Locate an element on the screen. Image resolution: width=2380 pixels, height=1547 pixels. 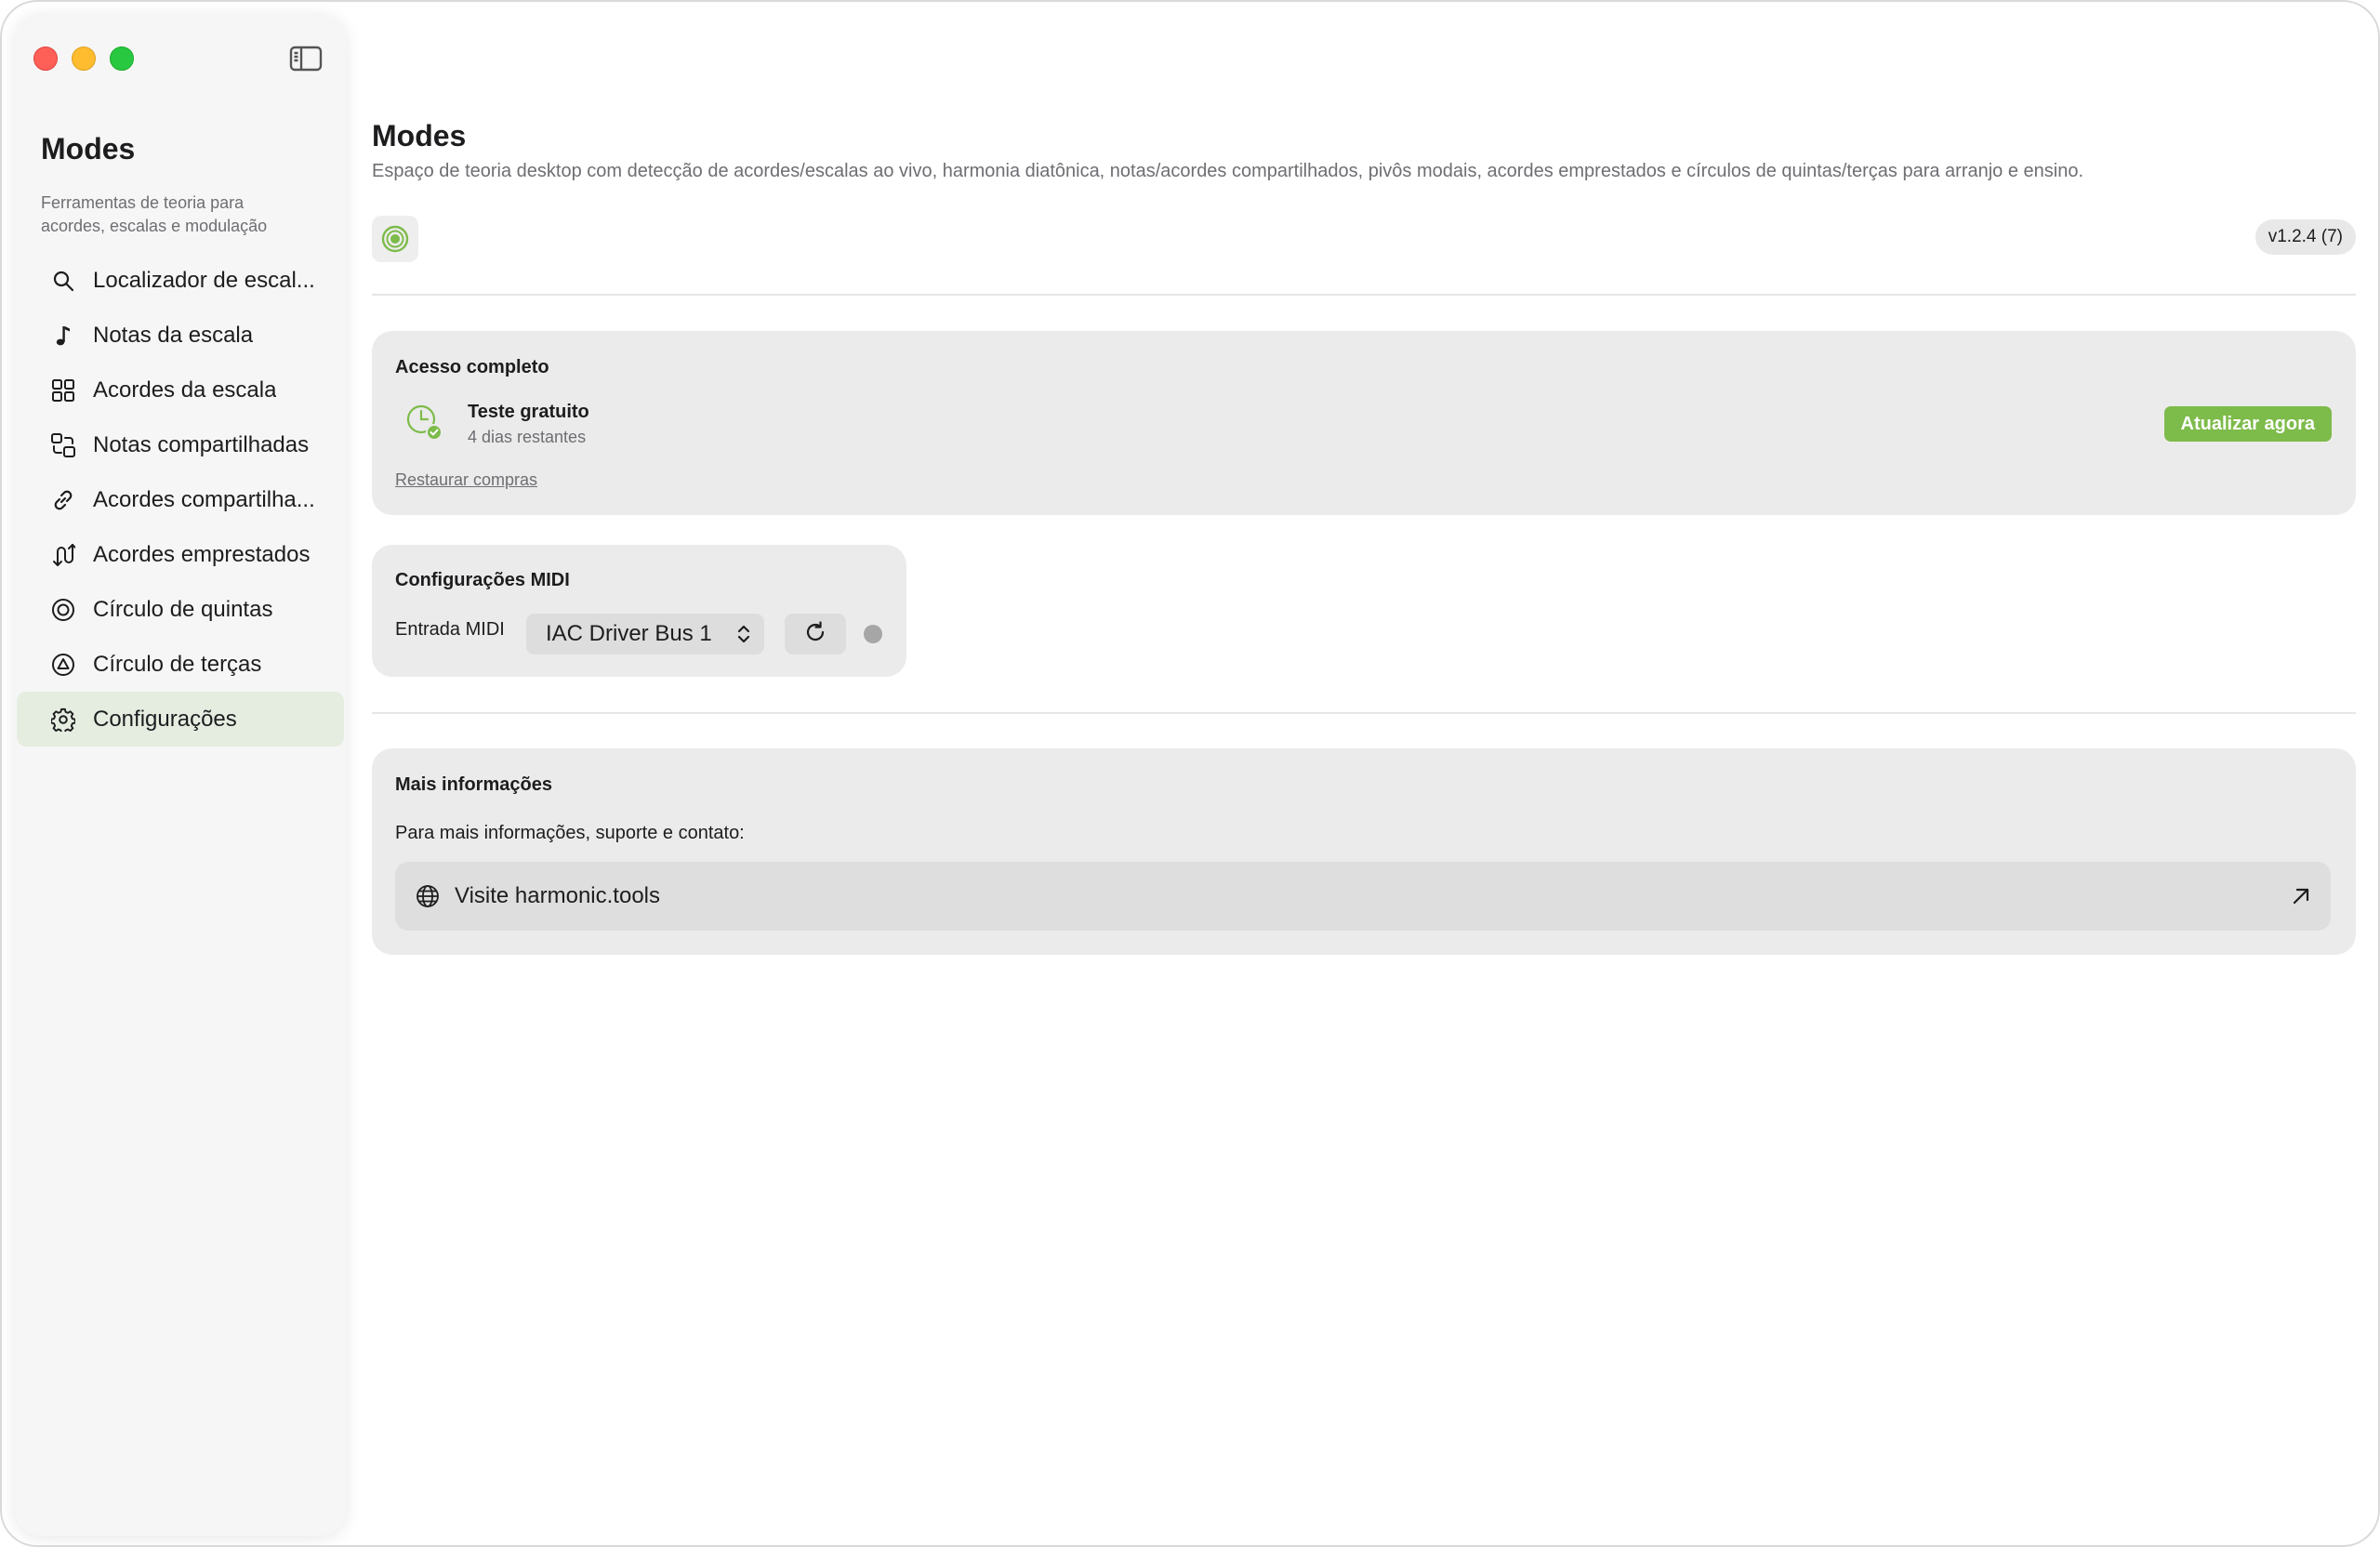
midi-input-label: Entrada MIDI is located at coordinates (450, 629).